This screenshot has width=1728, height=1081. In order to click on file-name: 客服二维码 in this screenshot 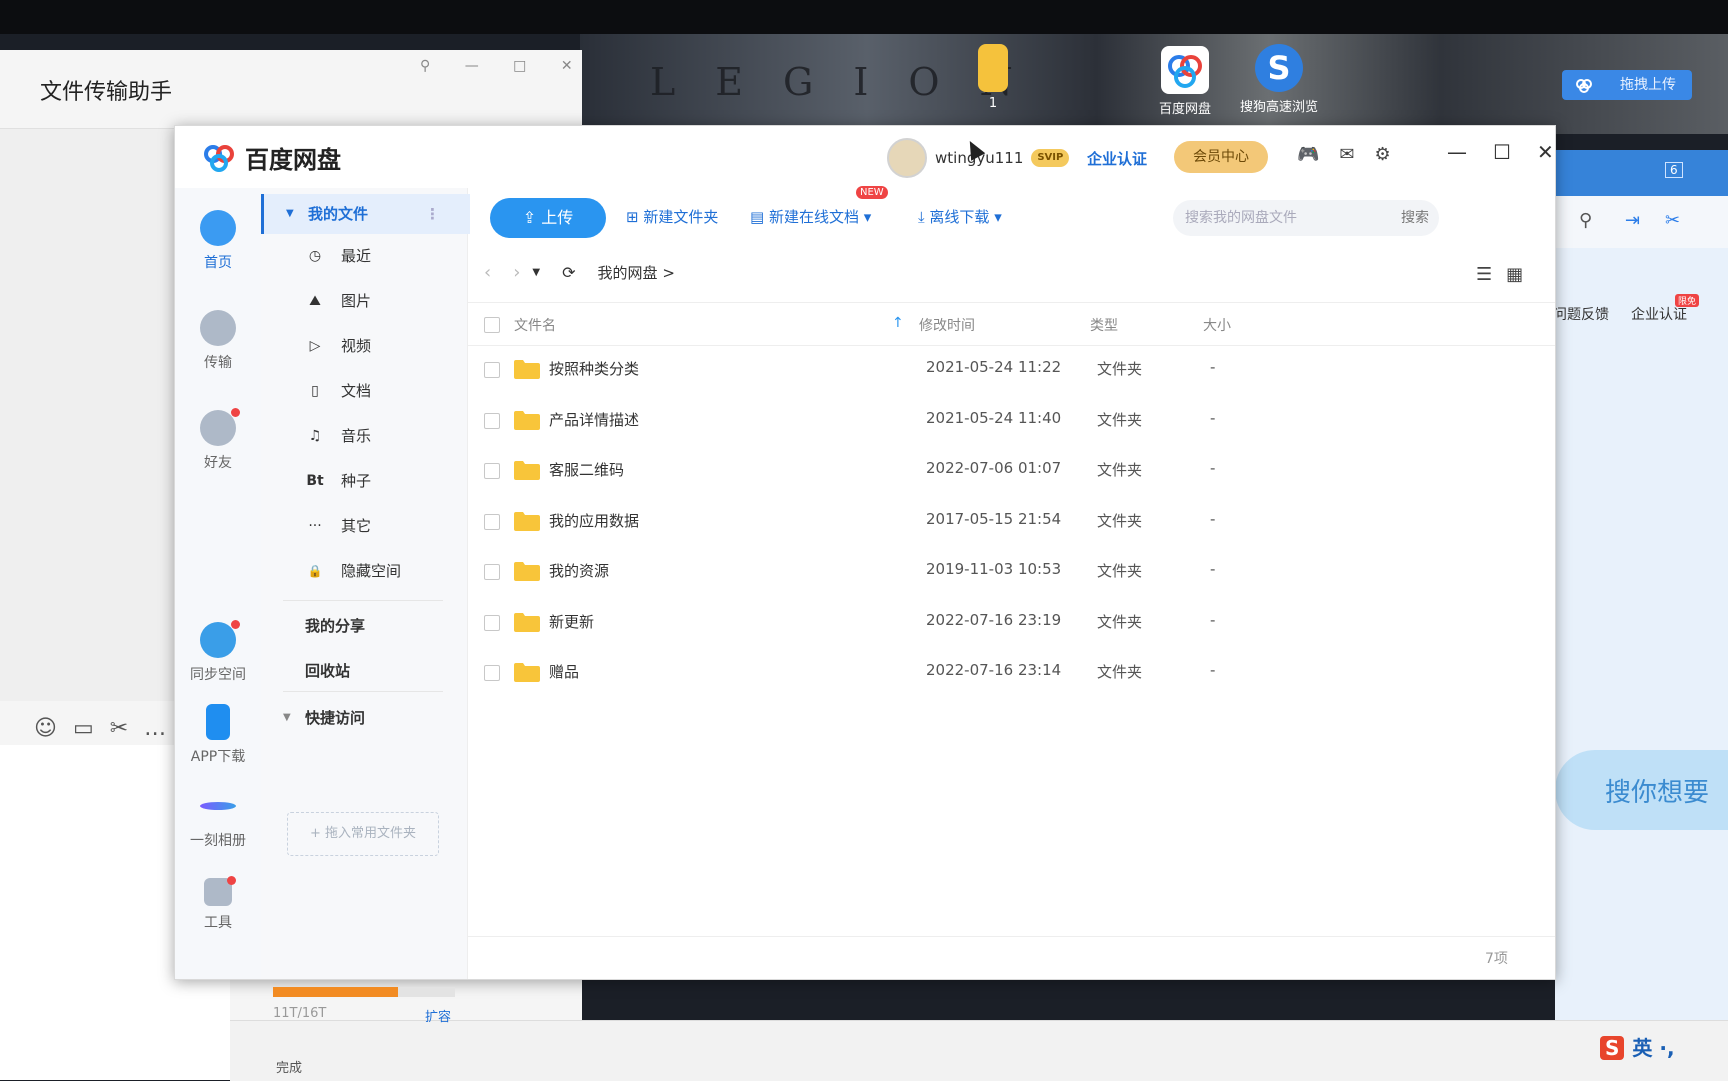, I will do `click(586, 469)`.